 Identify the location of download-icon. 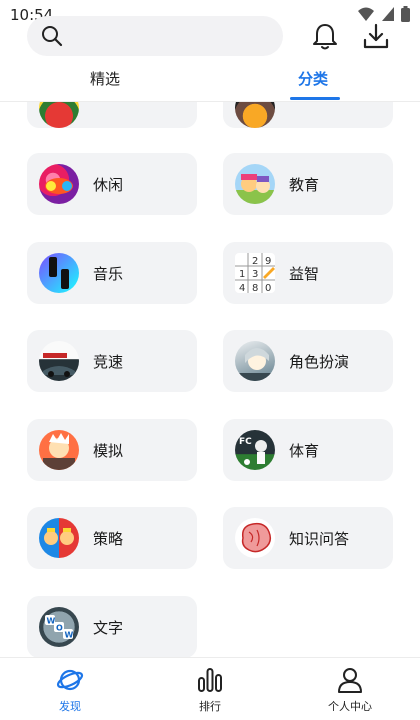
(376, 36).